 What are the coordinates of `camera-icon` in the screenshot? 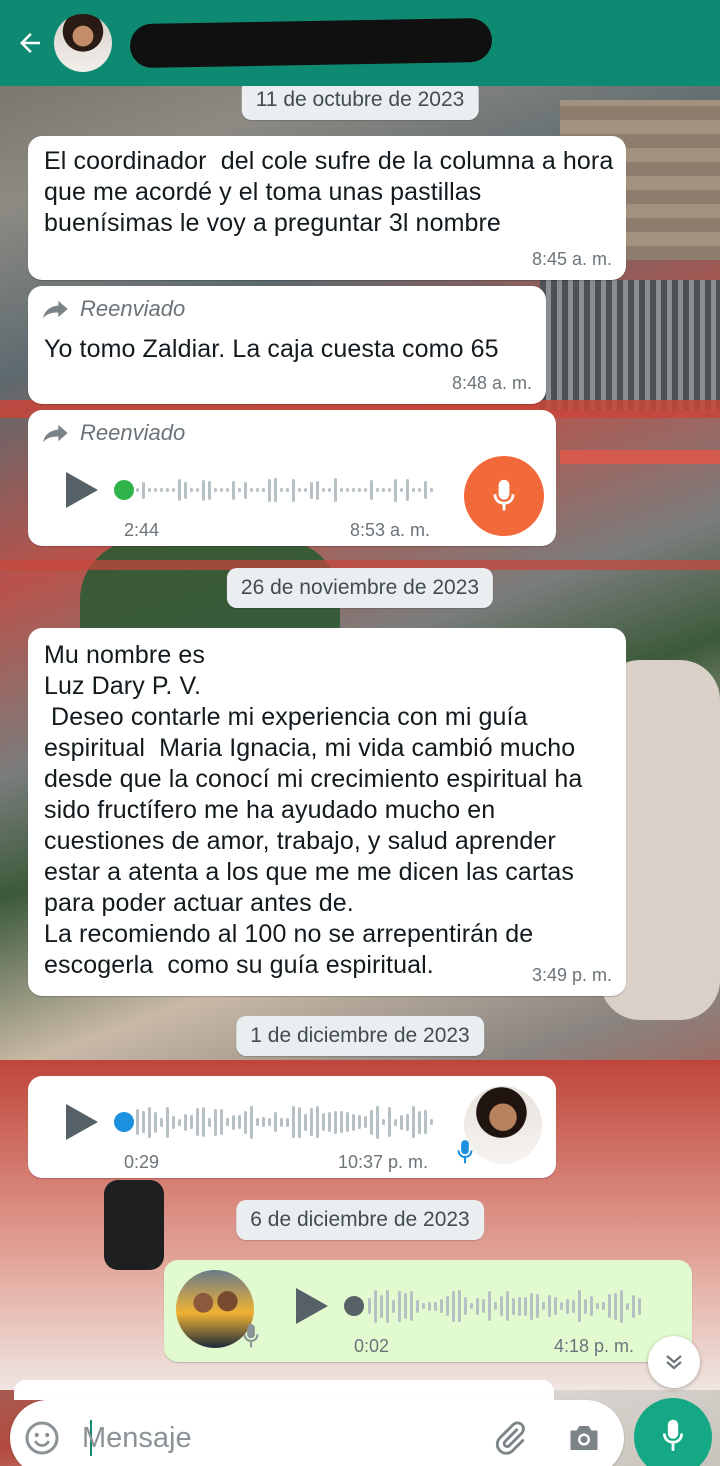 It's located at (584, 1438).